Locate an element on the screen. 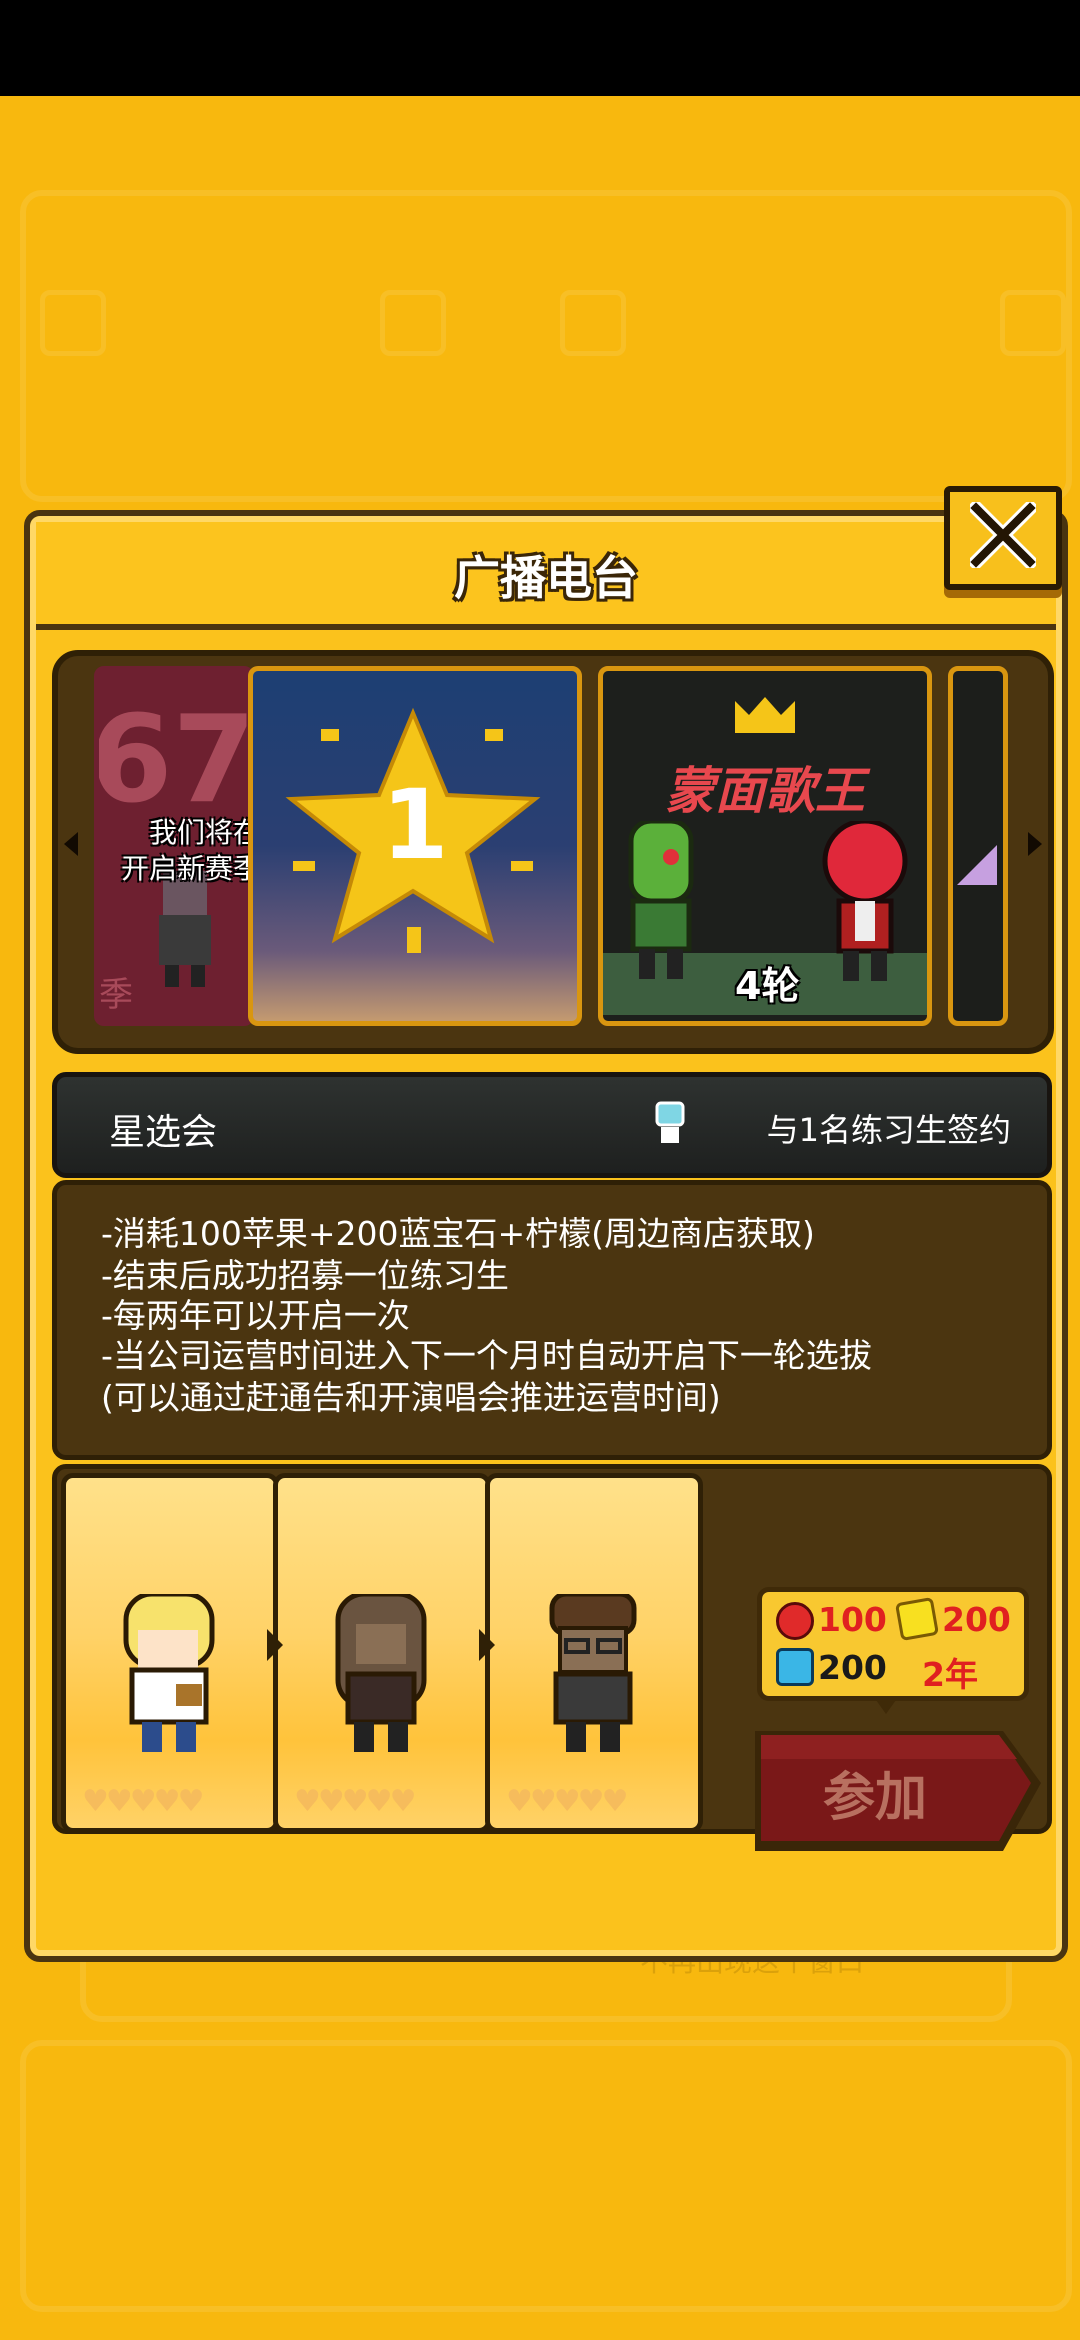 Image resolution: width=1080 pixels, height=2340 pixels. carousel-left-arrow-icon is located at coordinates (71, 844).